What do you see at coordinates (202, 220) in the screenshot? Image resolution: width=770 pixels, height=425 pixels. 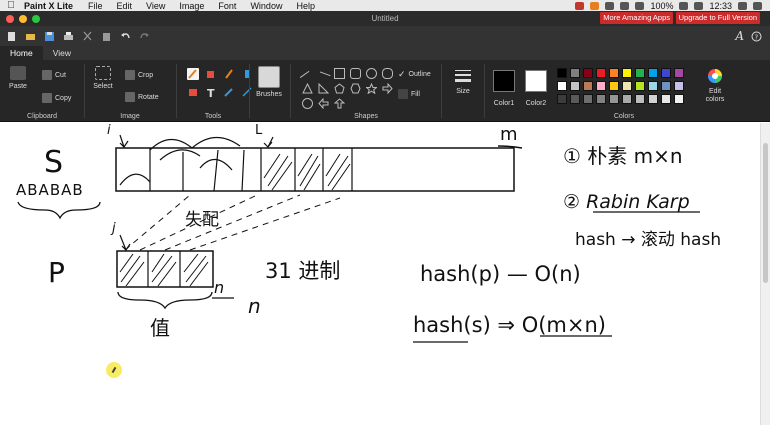 I see `mismatch-label: 失配` at bounding box center [202, 220].